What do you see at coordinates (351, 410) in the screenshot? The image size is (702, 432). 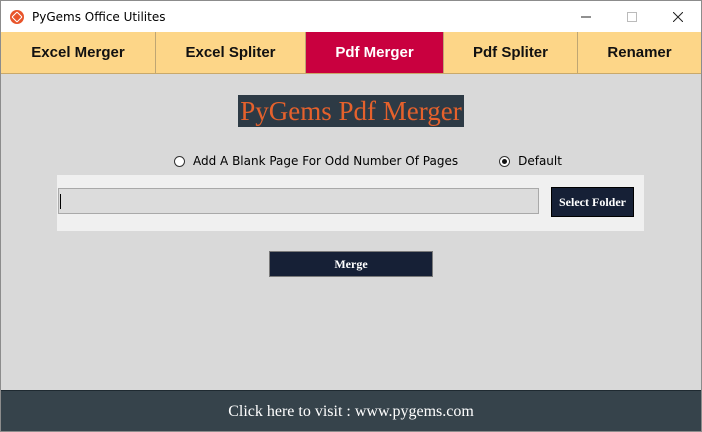 I see `website-link: Click here to visit : www.pygems.com` at bounding box center [351, 410].